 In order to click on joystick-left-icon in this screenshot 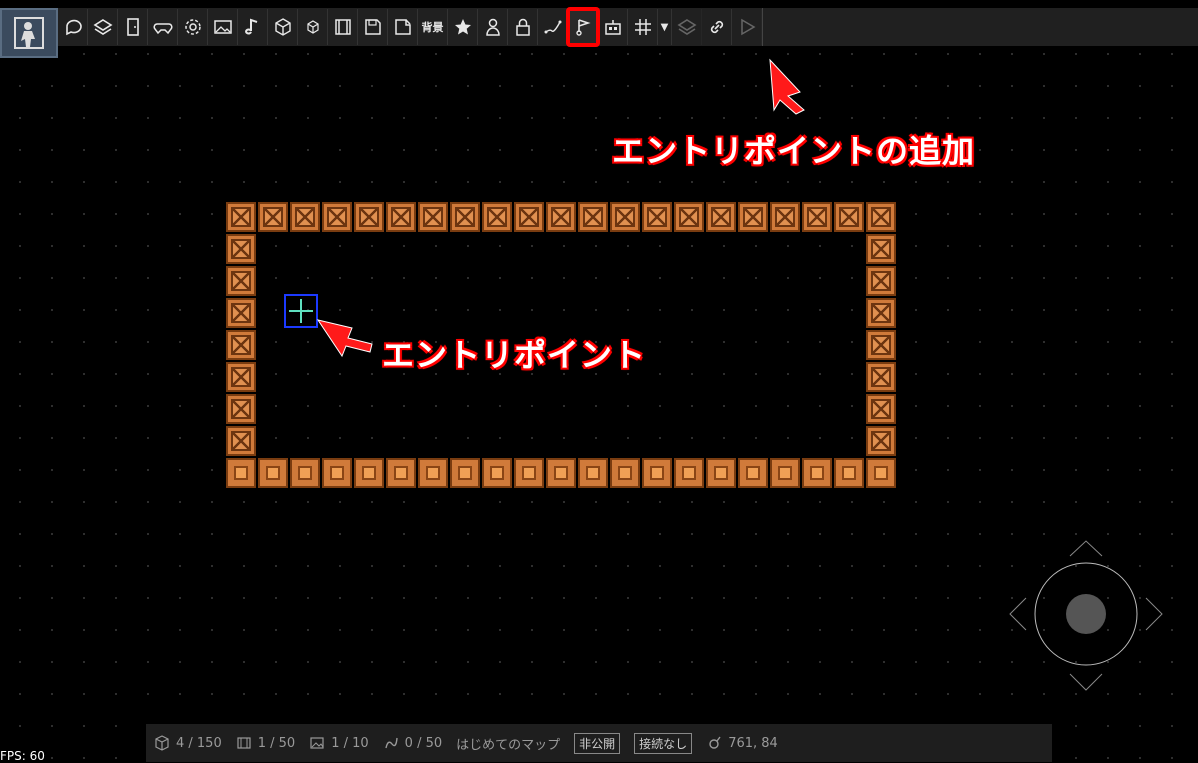, I will do `click(1018, 614)`.